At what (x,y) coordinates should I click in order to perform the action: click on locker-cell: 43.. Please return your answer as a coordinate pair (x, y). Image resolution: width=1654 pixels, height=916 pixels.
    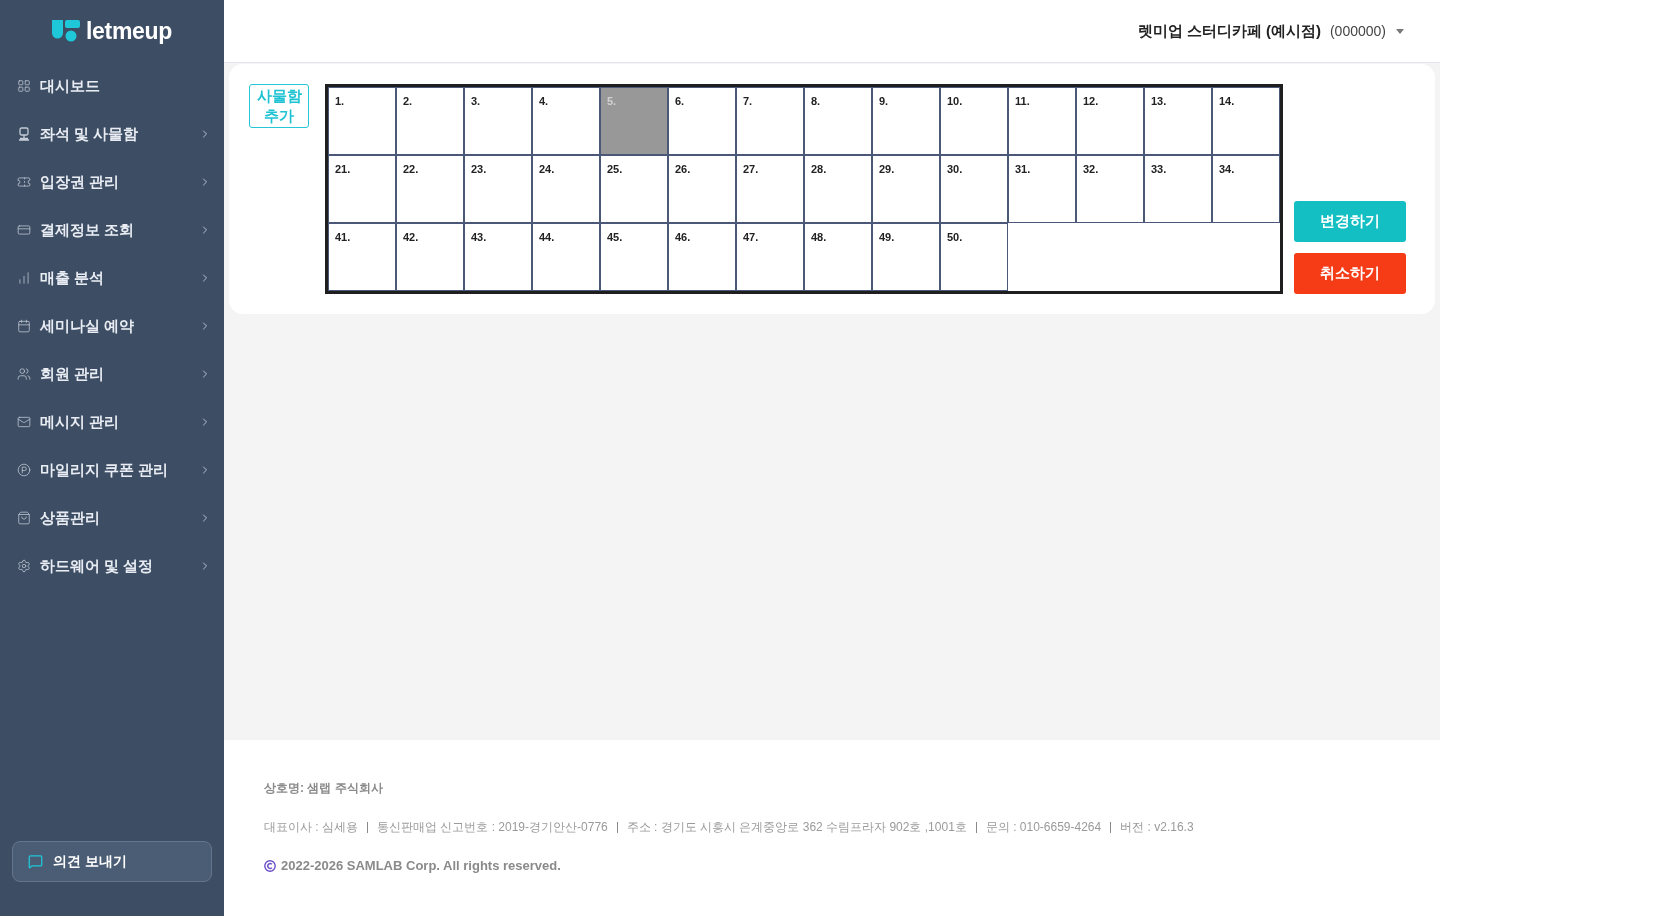
    Looking at the image, I should click on (498, 257).